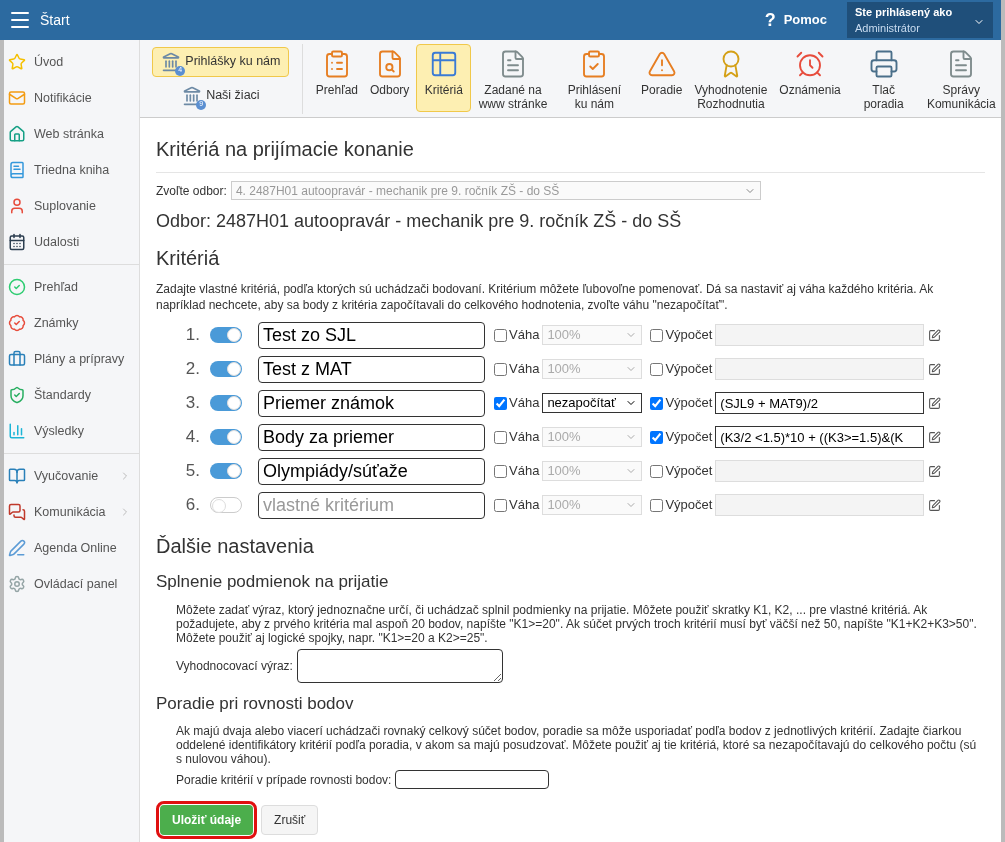 This screenshot has width=1005, height=842. What do you see at coordinates (284, 780) in the screenshot?
I see `field-label: Poradie kritérií v prípade rovnosti bodov:` at bounding box center [284, 780].